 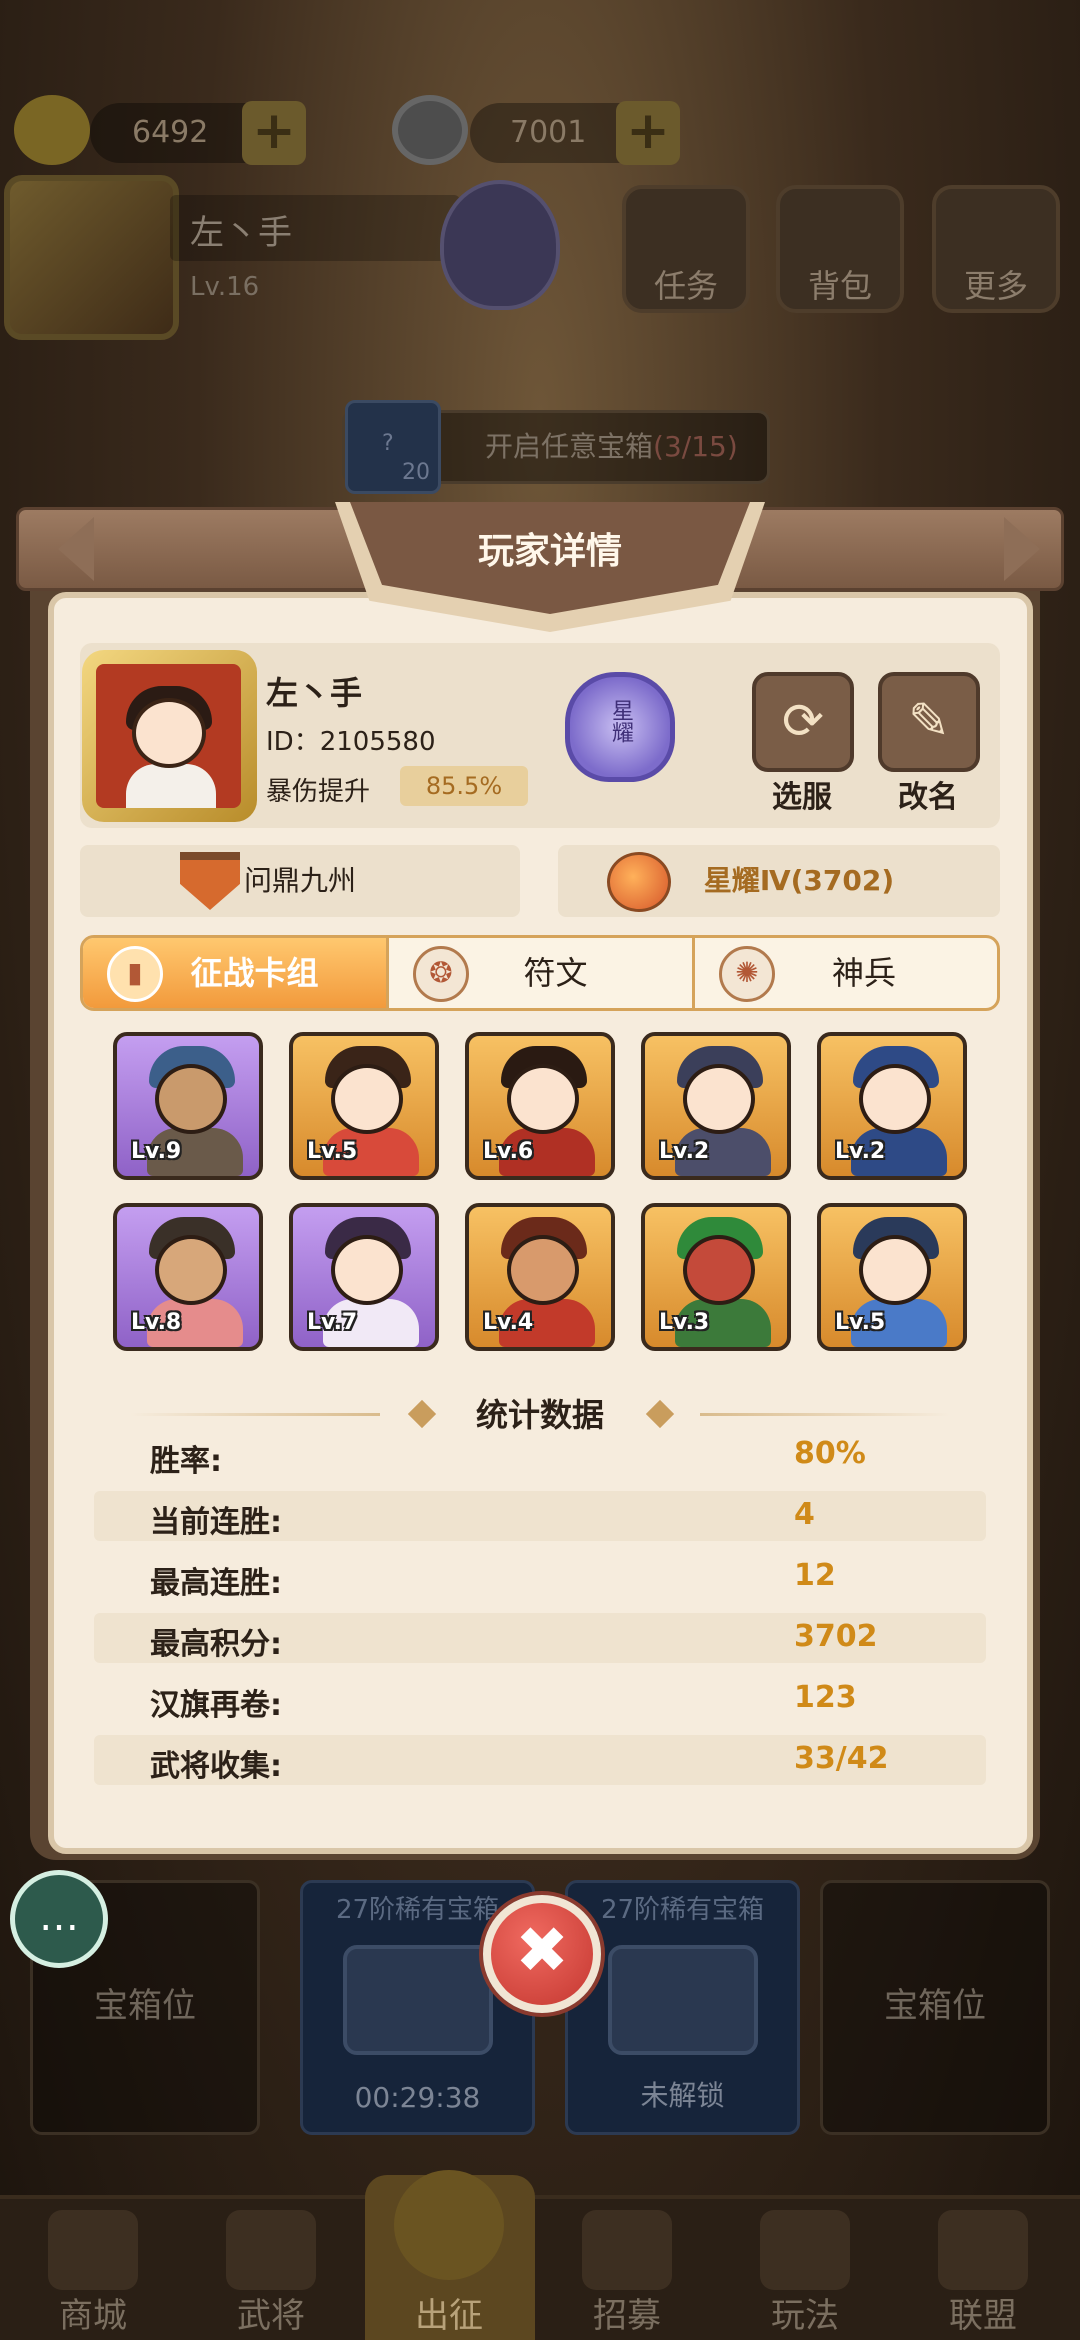 What do you see at coordinates (236, 973) in the screenshot?
I see `tab-battle-deck: ▮ 征战卡组` at bounding box center [236, 973].